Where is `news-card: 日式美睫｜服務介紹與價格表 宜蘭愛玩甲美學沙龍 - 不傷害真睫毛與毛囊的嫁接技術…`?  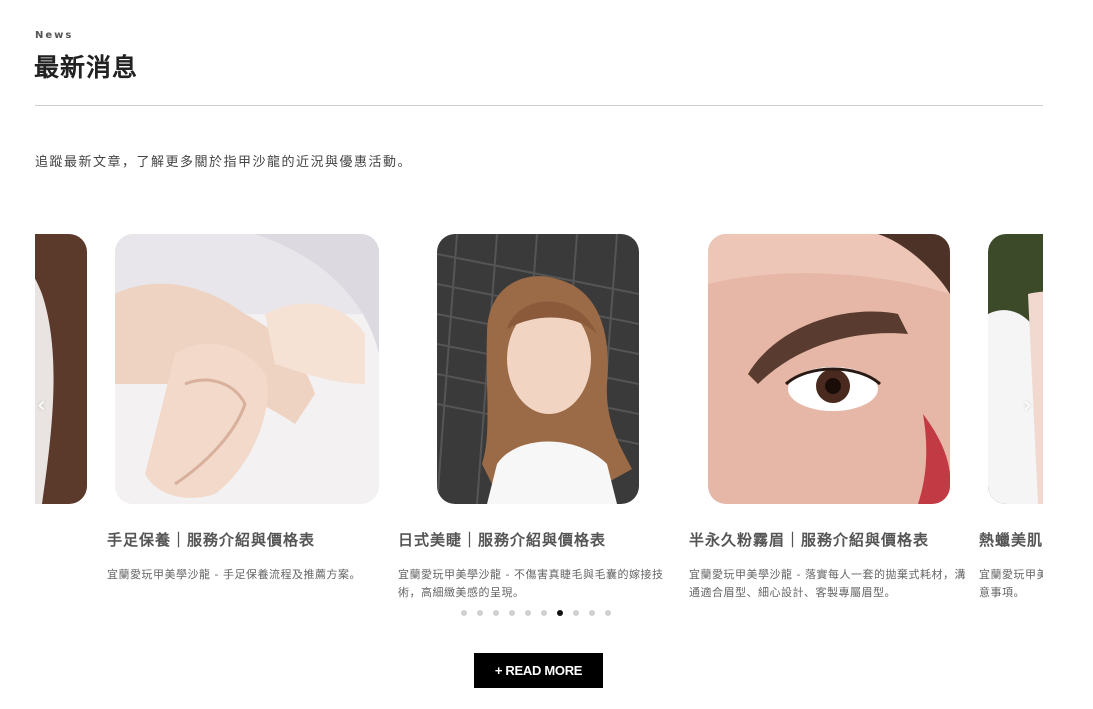
news-card: 日式美睫｜服務介紹與價格表 宜蘭愛玩甲美學沙龍 - 不傷害真睫毛與毛囊的嫁接技術… is located at coordinates (539, 424).